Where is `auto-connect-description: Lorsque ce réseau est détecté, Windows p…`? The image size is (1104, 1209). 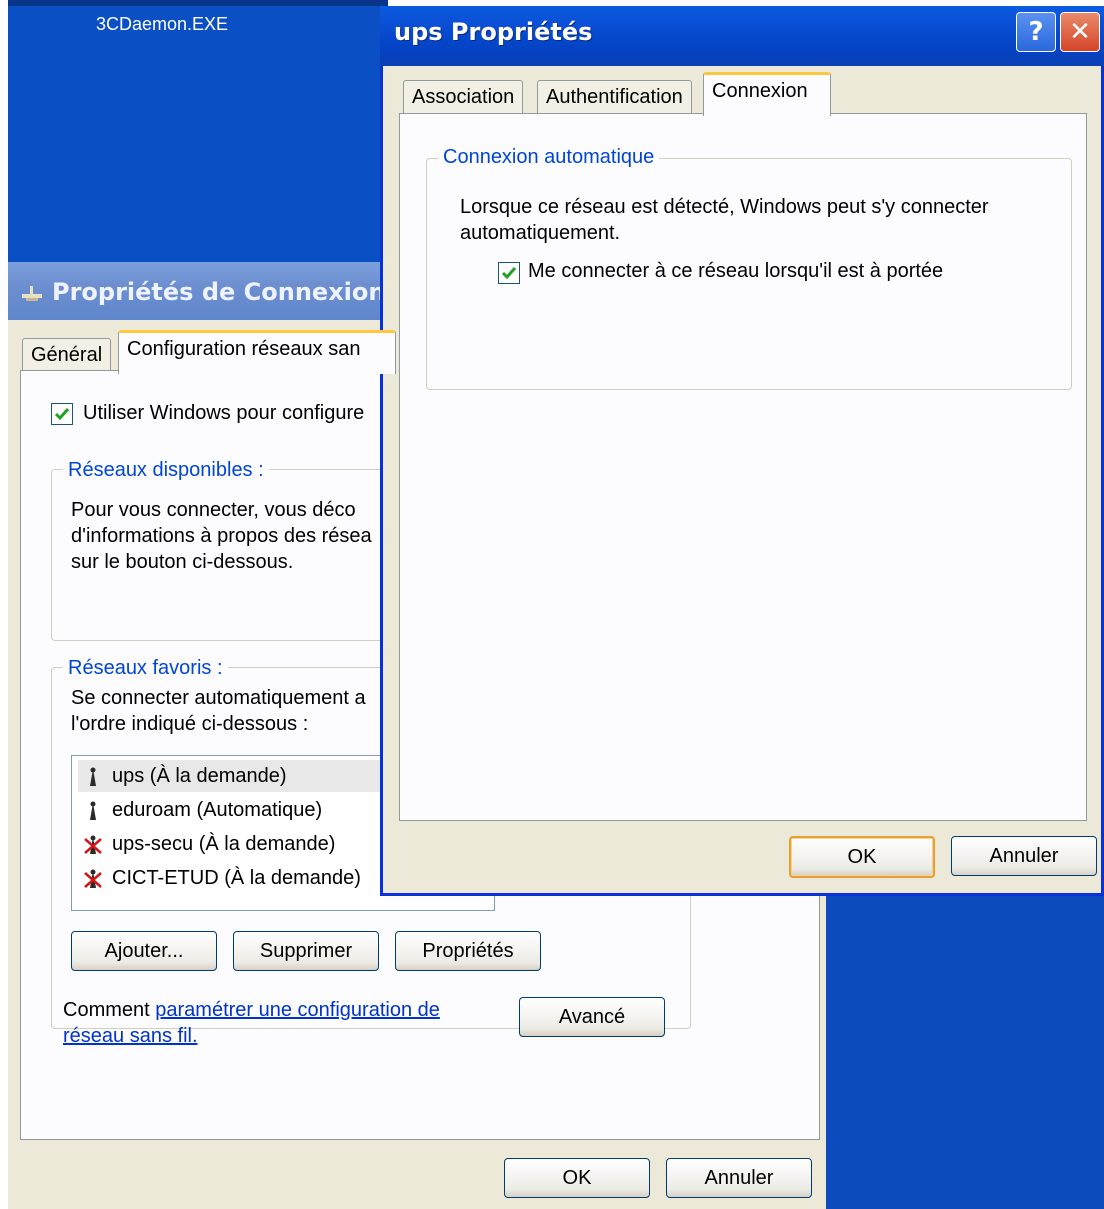
auto-connect-description: Lorsque ce réseau est détecté, Windows p… is located at coordinates (760, 220).